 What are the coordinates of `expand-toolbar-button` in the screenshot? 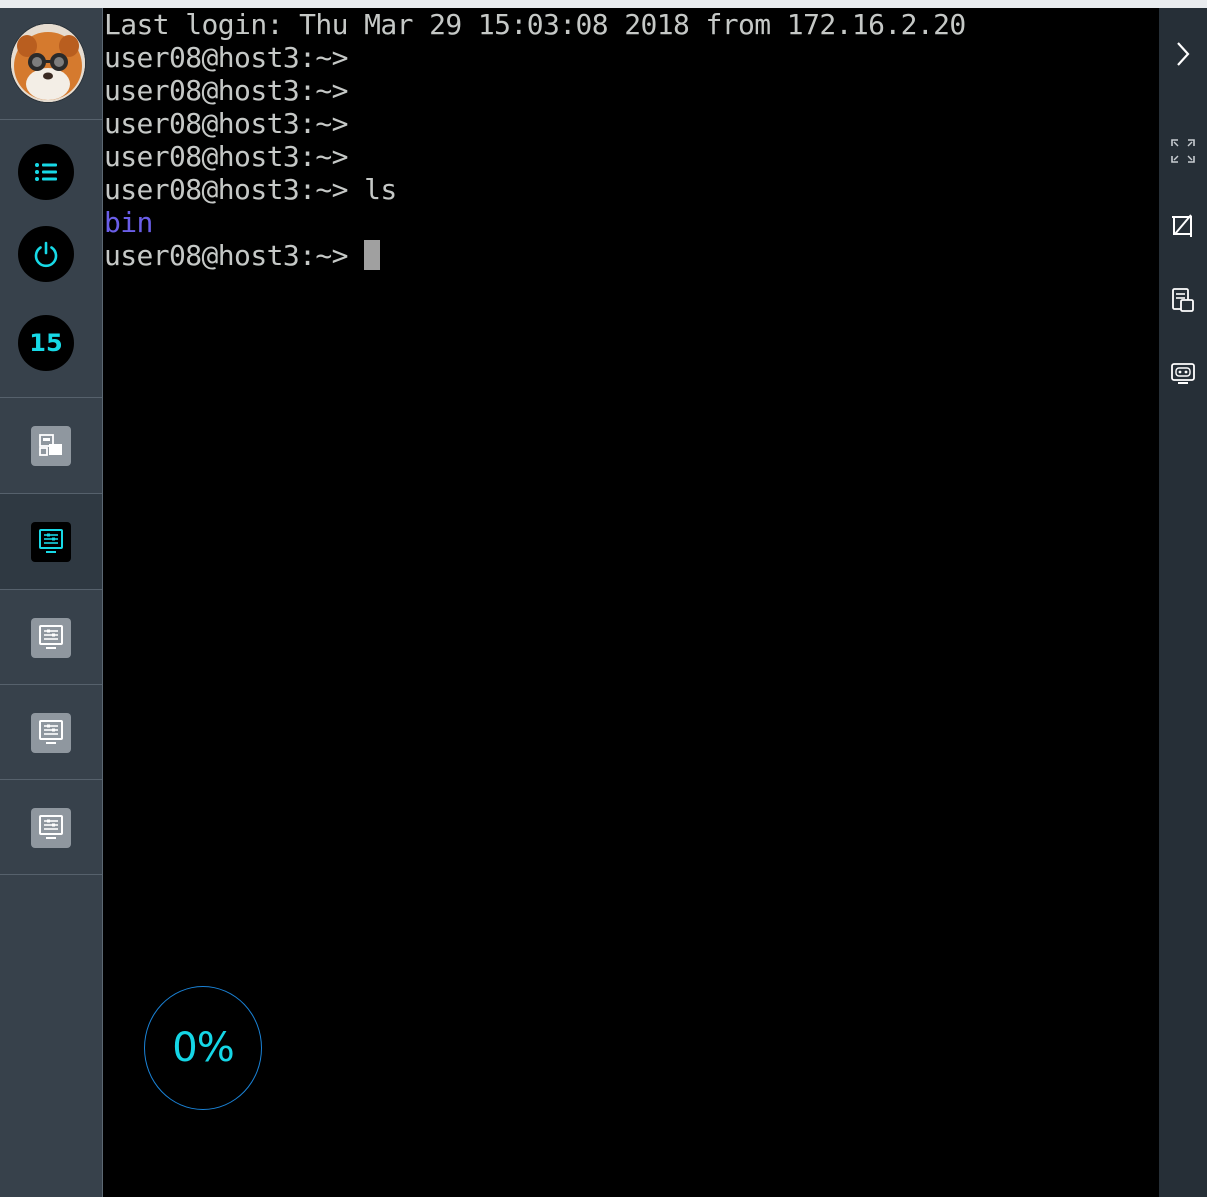 It's located at (1183, 54).